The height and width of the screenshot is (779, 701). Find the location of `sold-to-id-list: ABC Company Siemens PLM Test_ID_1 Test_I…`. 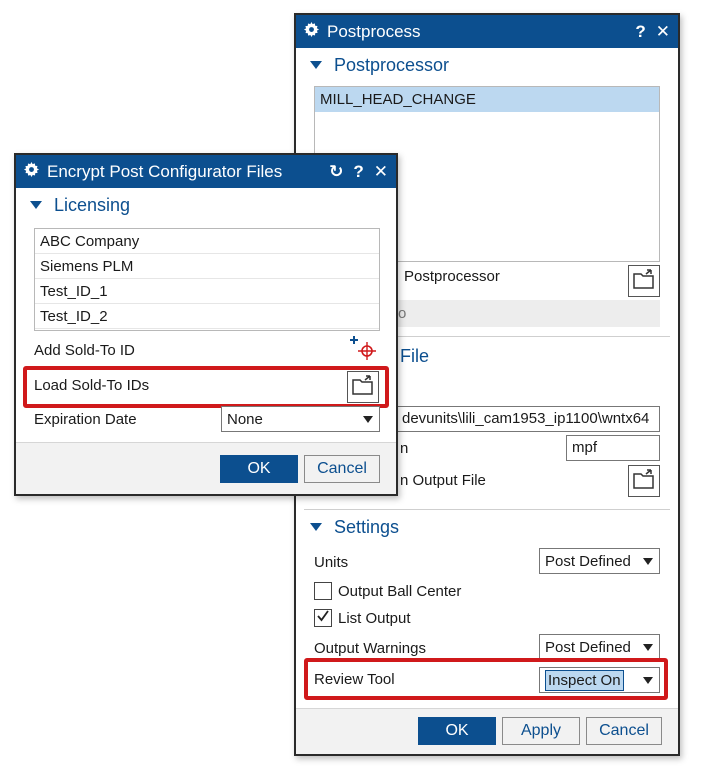

sold-to-id-list: ABC Company Siemens PLM Test_ID_1 Test_I… is located at coordinates (207, 279).